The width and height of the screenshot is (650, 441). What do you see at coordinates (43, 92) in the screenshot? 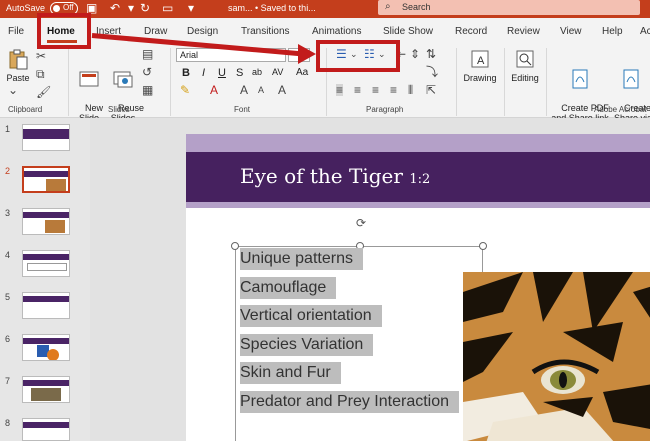
I see `format-painter-icon: 🖌` at bounding box center [43, 92].